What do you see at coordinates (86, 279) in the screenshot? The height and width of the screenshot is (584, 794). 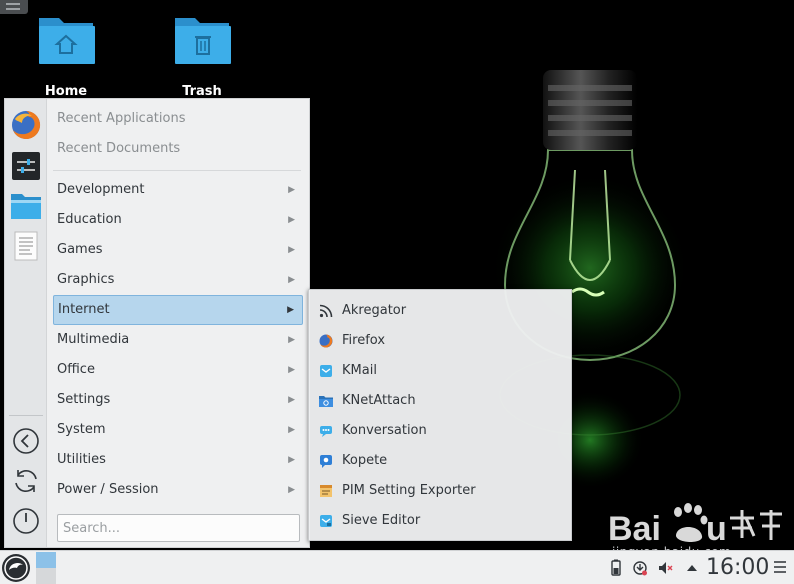 I see `menu-item-label: Graphics` at bounding box center [86, 279].